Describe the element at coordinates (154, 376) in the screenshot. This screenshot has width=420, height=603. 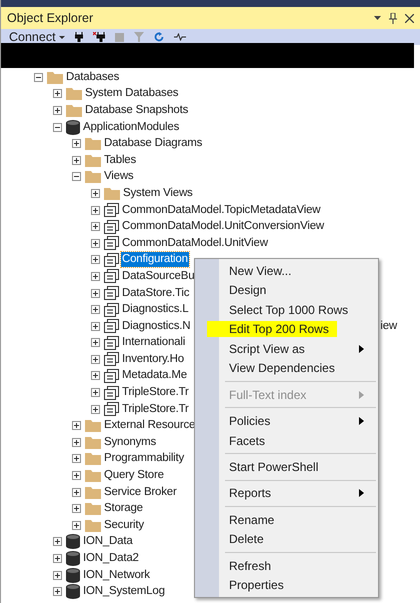
I see `tree-item: Metadata.Me` at that location.